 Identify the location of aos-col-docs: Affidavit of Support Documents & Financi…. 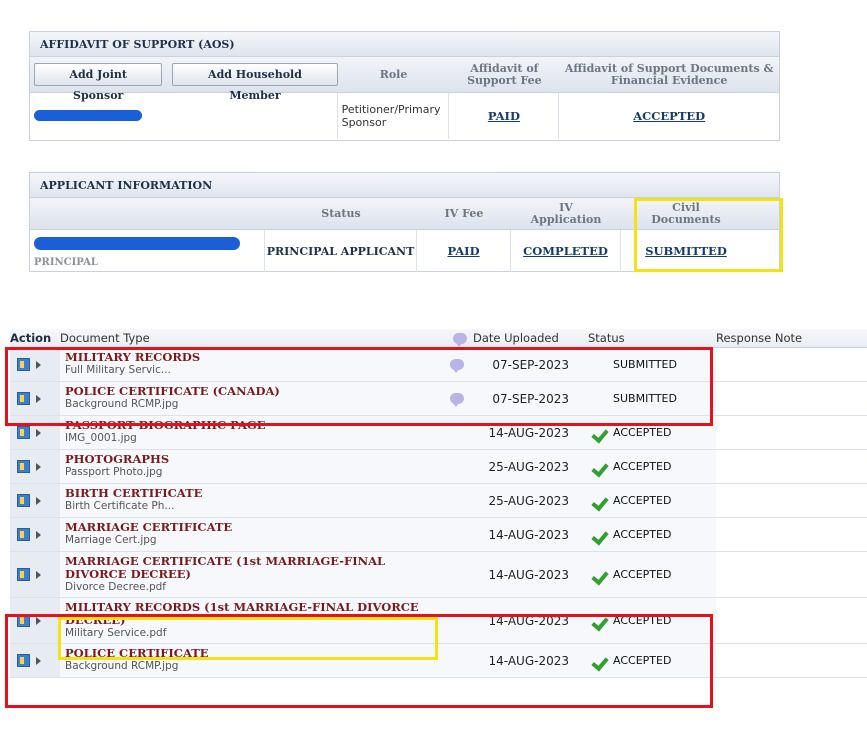
(669, 74).